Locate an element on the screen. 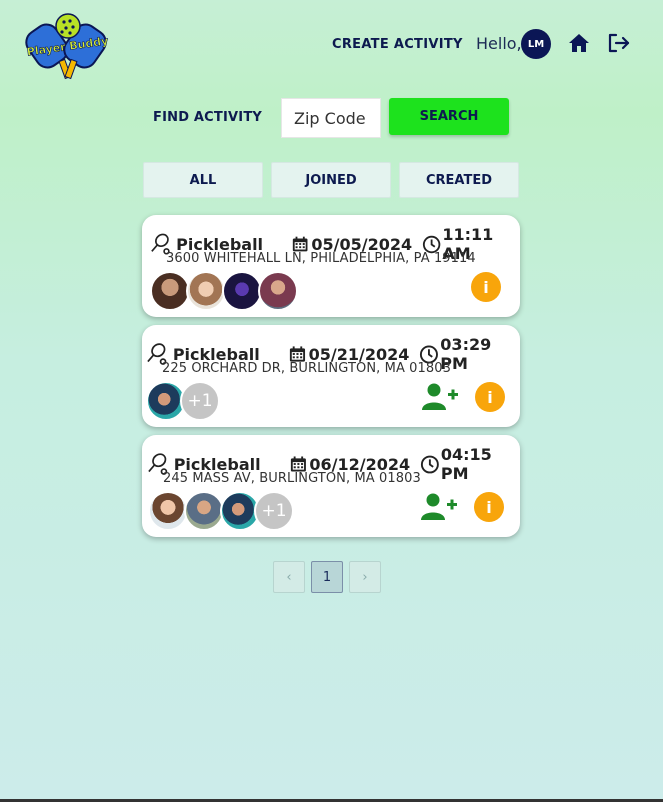 The height and width of the screenshot is (802, 663). home-icon is located at coordinates (579, 43).